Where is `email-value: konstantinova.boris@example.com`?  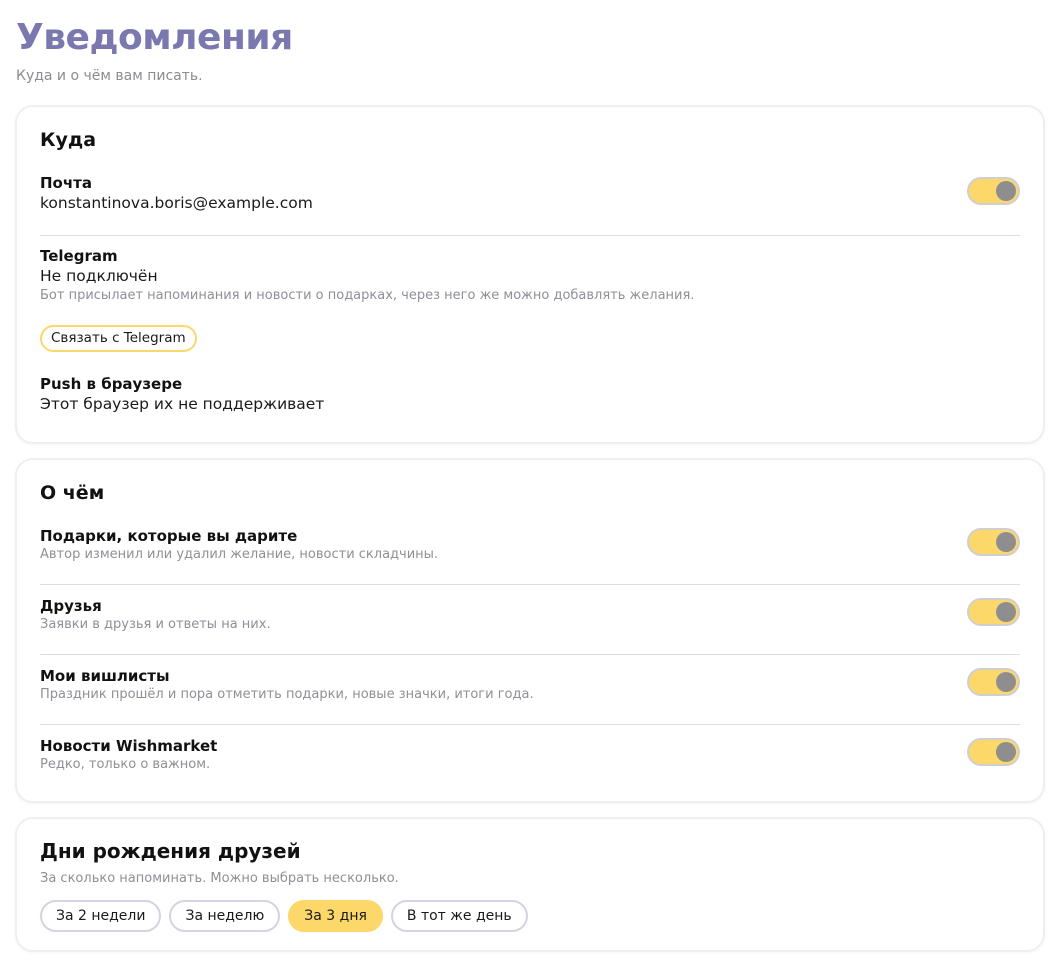 email-value: konstantinova.boris@example.com is located at coordinates (176, 203).